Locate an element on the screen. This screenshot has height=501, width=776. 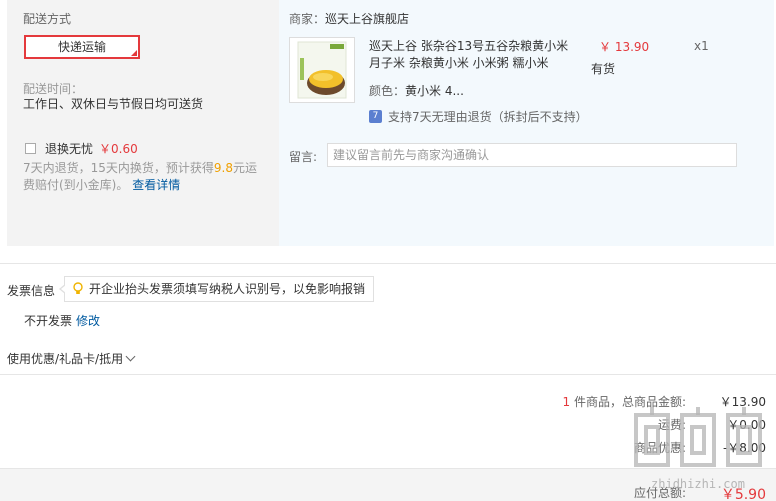
chevron-down-icon is located at coordinates (130, 356).